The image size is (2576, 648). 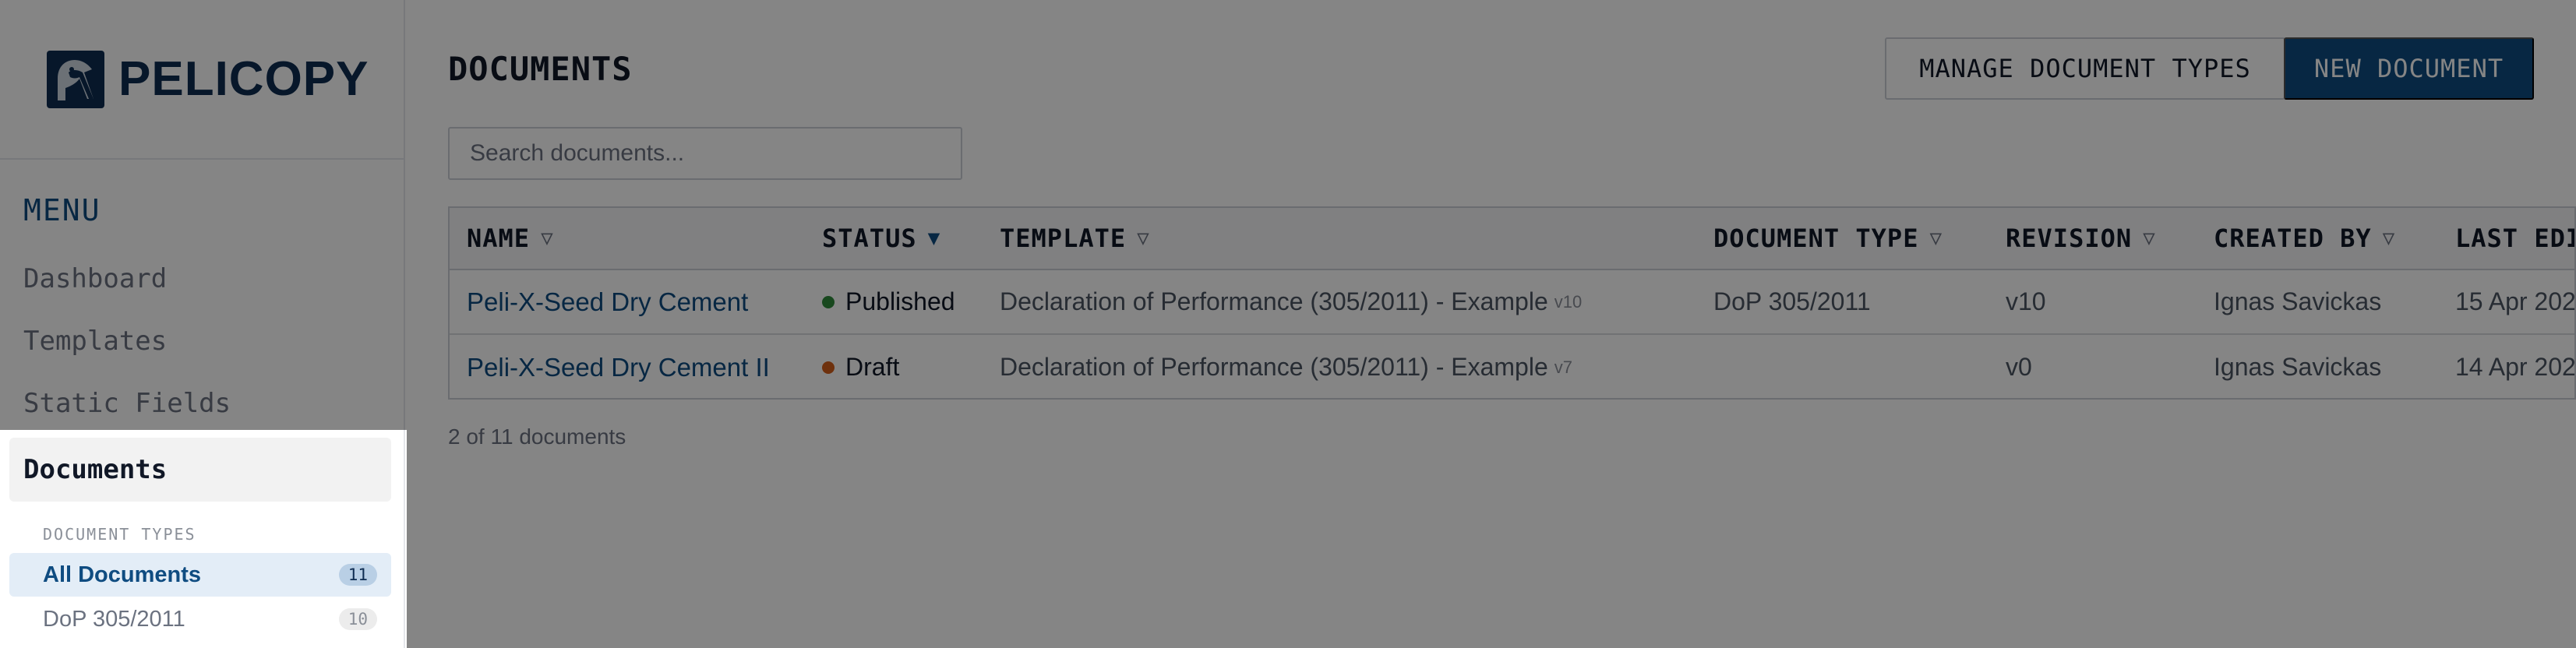 What do you see at coordinates (122, 574) in the screenshot?
I see `doc-type-label: All Documents` at bounding box center [122, 574].